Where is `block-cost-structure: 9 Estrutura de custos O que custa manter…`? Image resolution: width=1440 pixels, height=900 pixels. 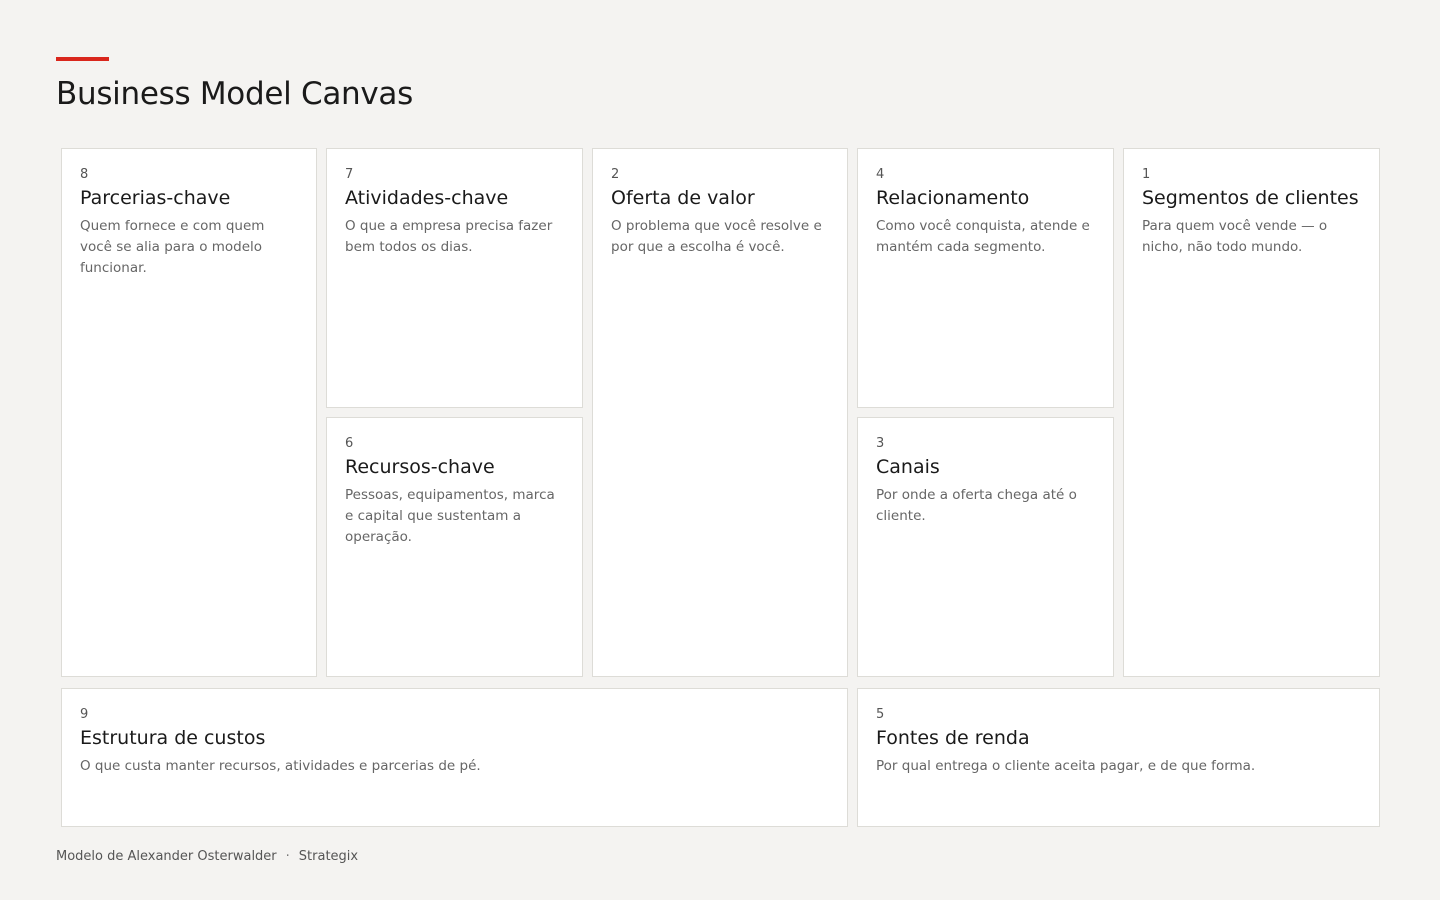 block-cost-structure: 9 Estrutura de custos O que custa manter… is located at coordinates (454, 757).